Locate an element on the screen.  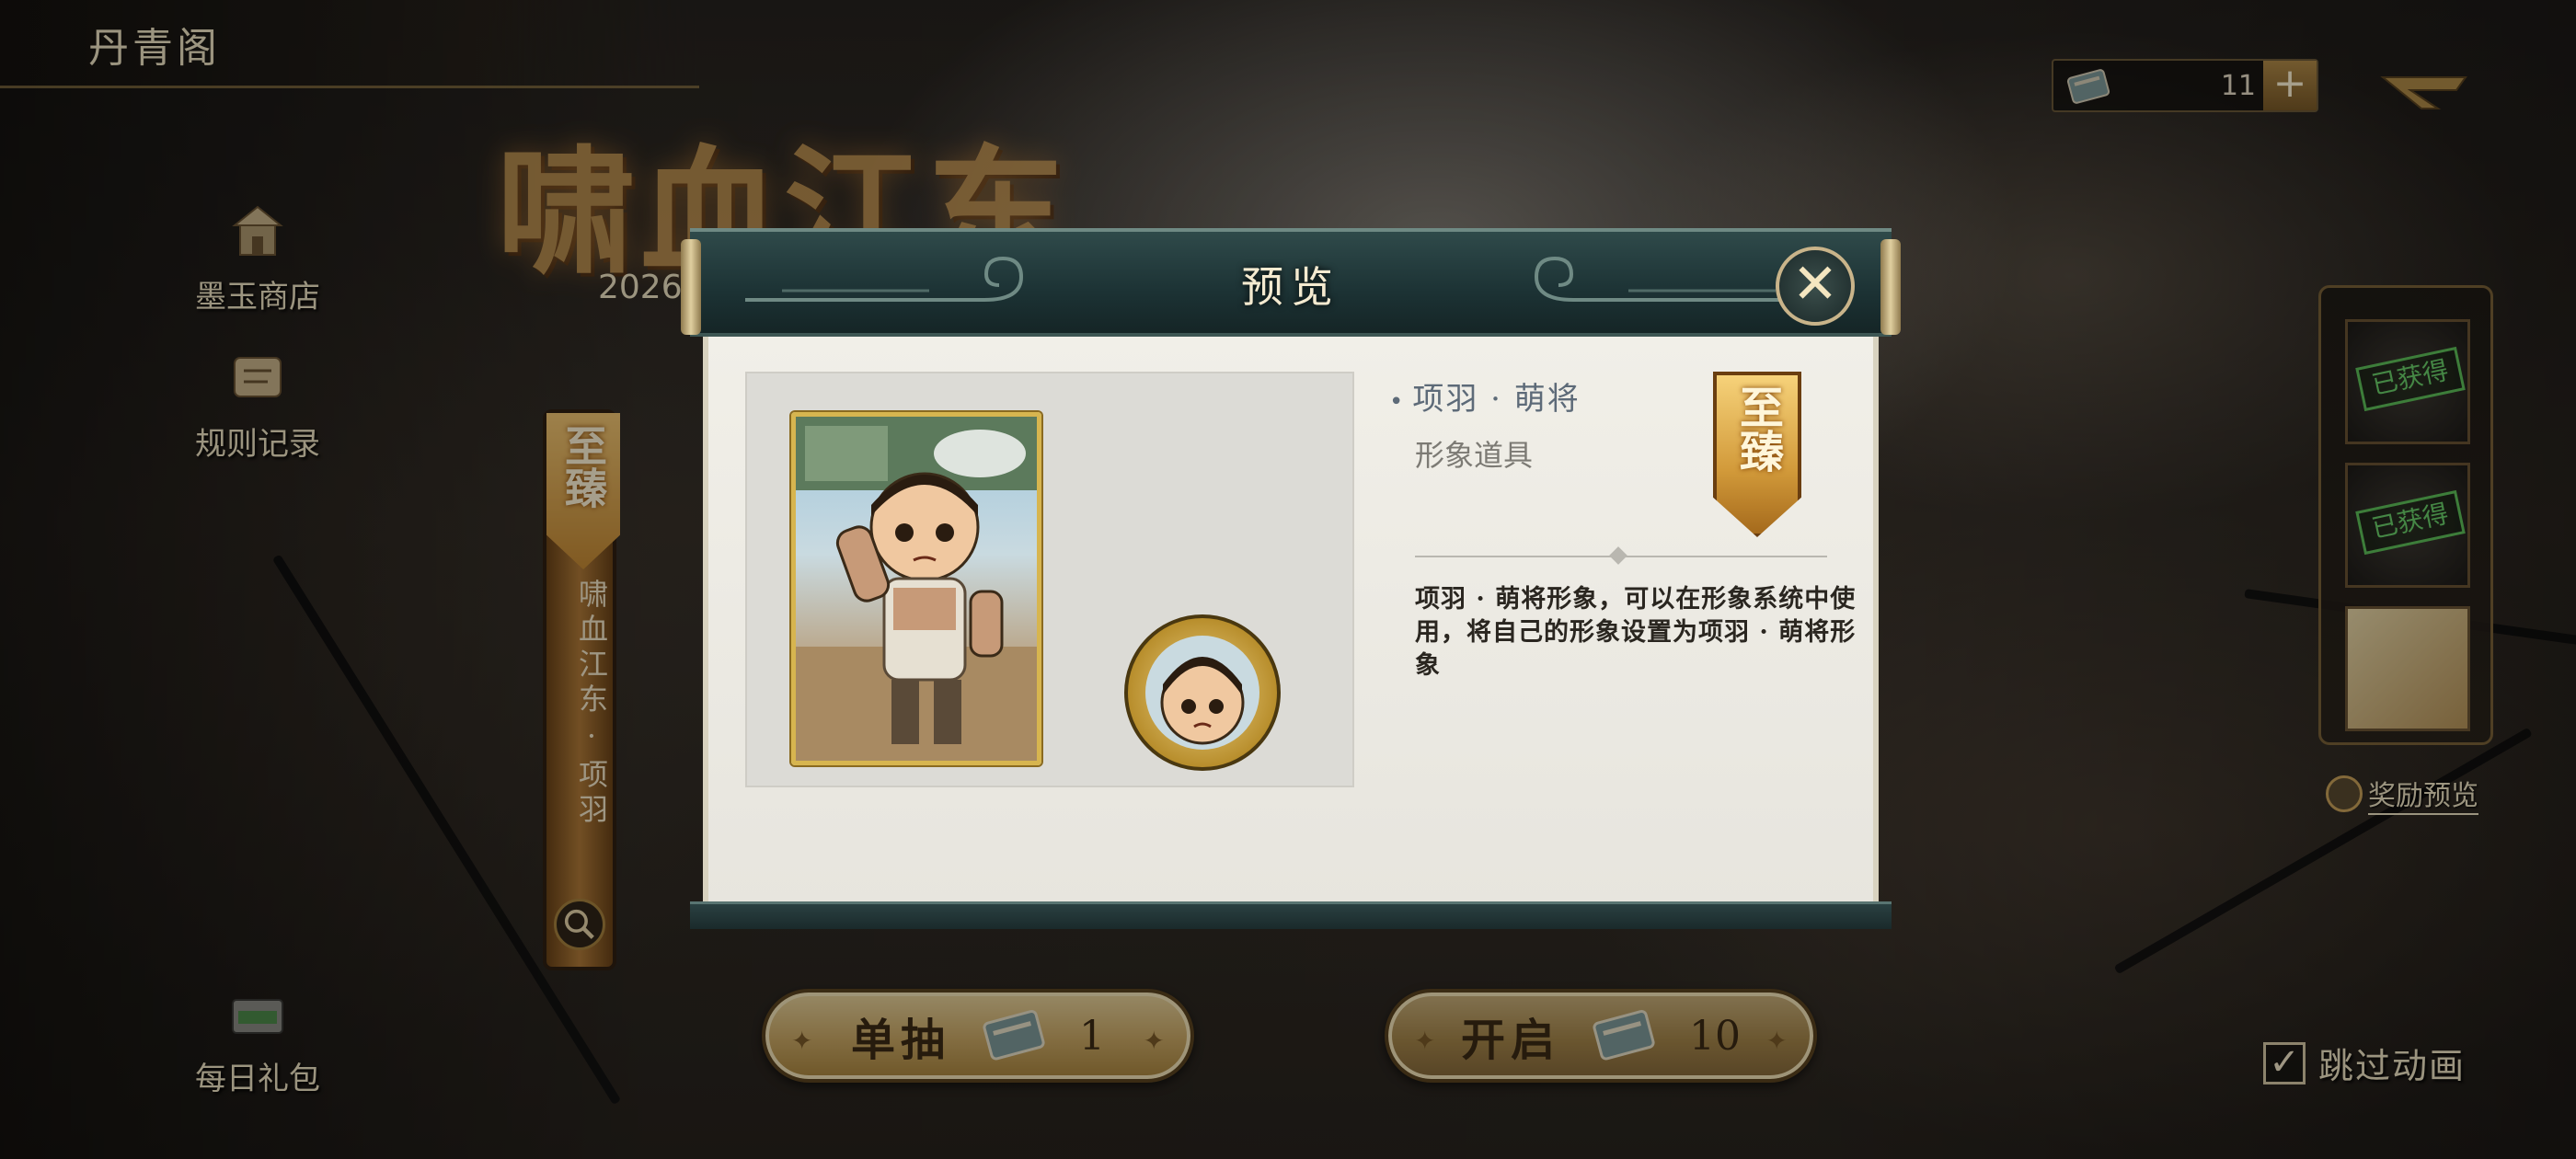
item-name: • 项羽 · 萌将 is located at coordinates (1485, 396).